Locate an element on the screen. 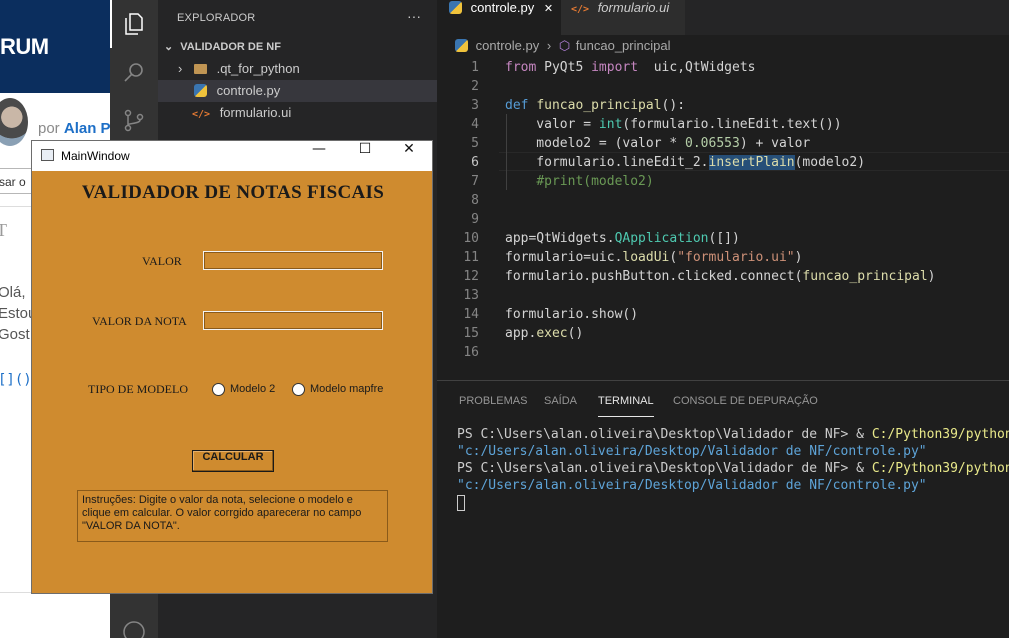 Image resolution: width=1009 pixels, height=638 pixels. minimize-button: — is located at coordinates (319, 156).